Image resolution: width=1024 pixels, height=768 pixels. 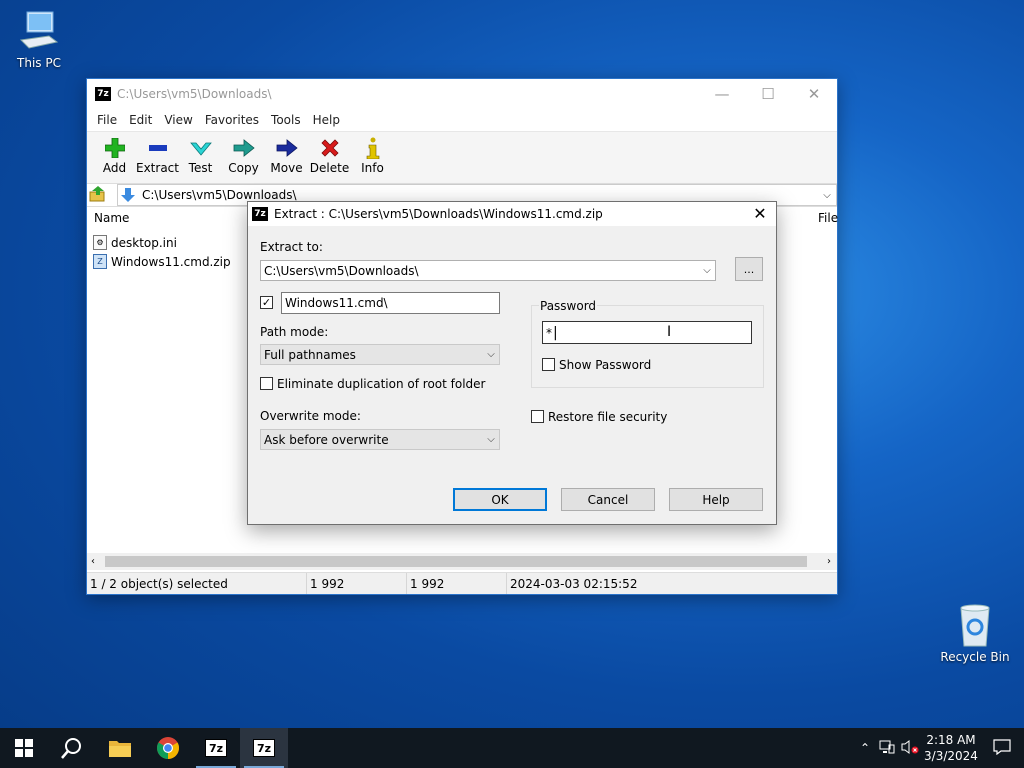 I want to click on maximize-button: ☐, so click(x=768, y=94).